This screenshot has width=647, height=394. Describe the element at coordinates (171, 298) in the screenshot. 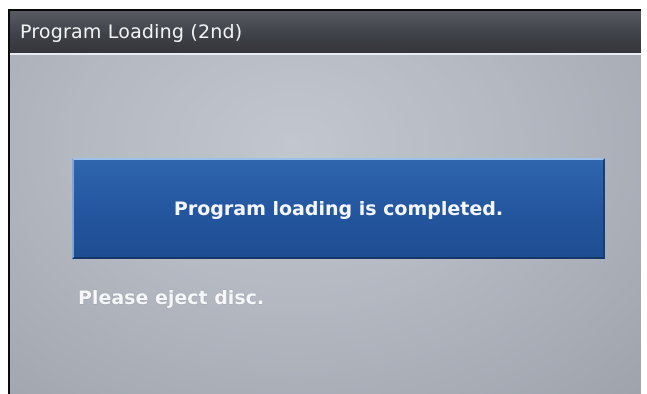

I see `eject-instruction: Please eject disc.` at that location.